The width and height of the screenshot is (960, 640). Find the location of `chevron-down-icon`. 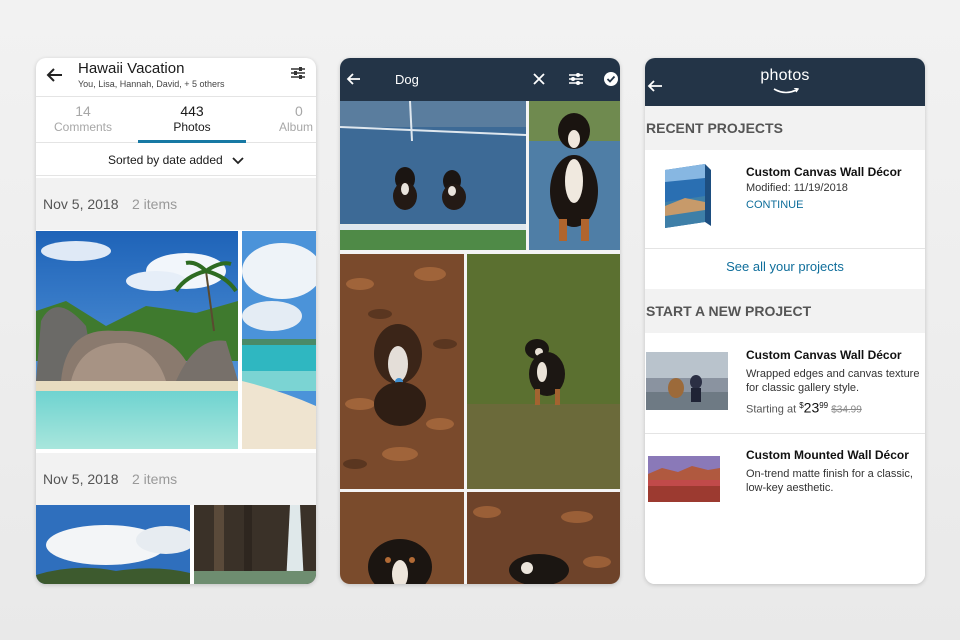

chevron-down-icon is located at coordinates (238, 161).